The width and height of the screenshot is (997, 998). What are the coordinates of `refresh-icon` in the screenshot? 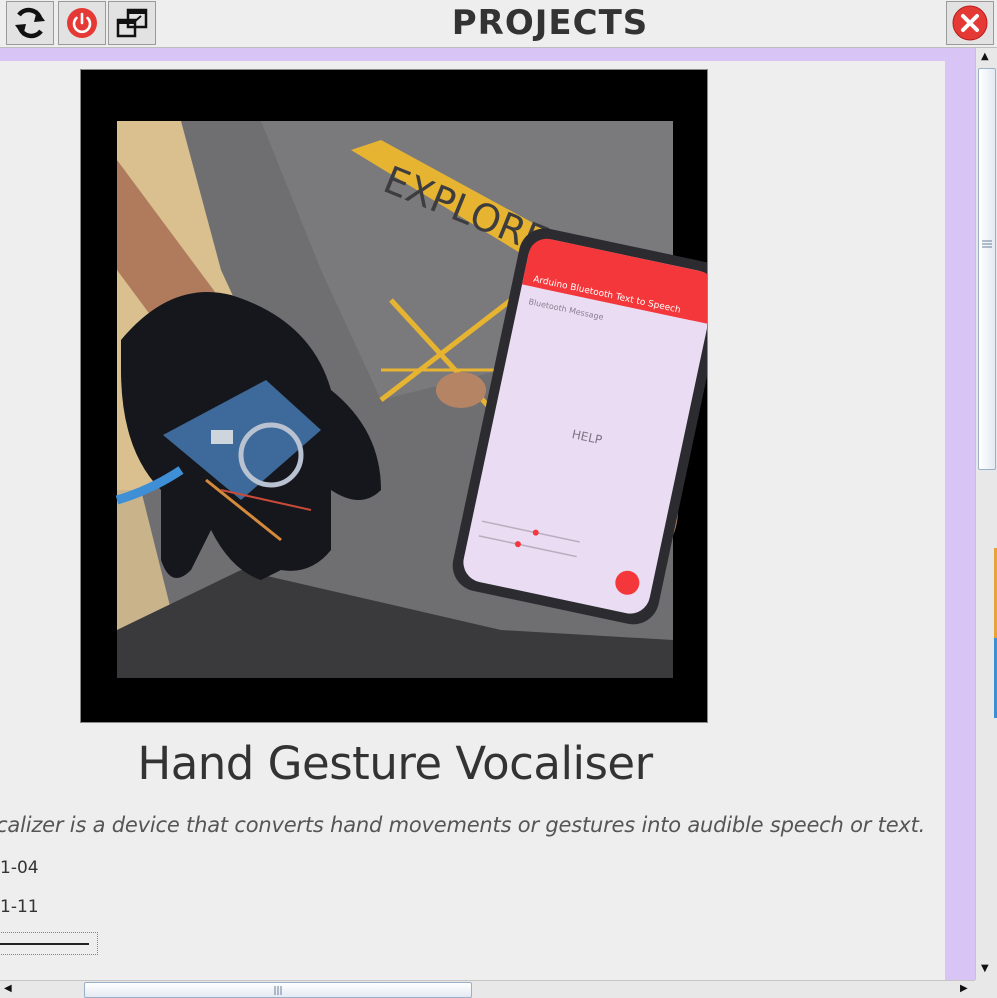 It's located at (30, 23).